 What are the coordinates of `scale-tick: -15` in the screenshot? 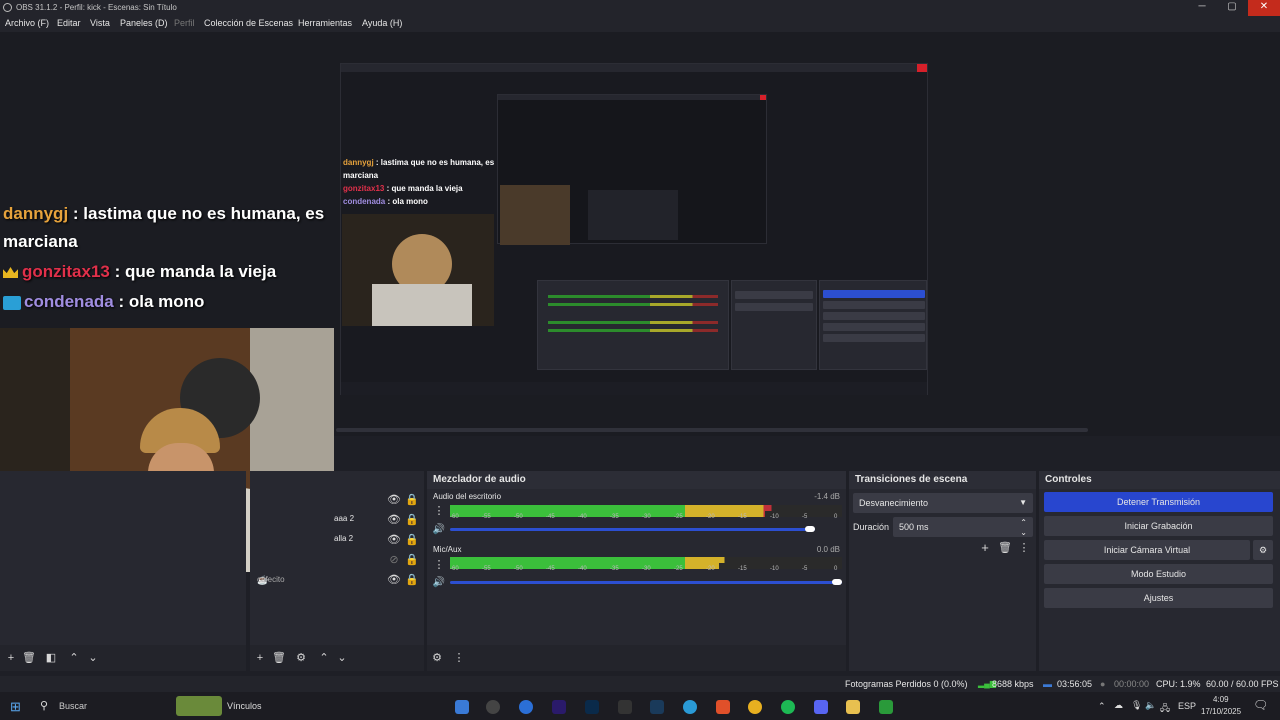 It's located at (742, 569).